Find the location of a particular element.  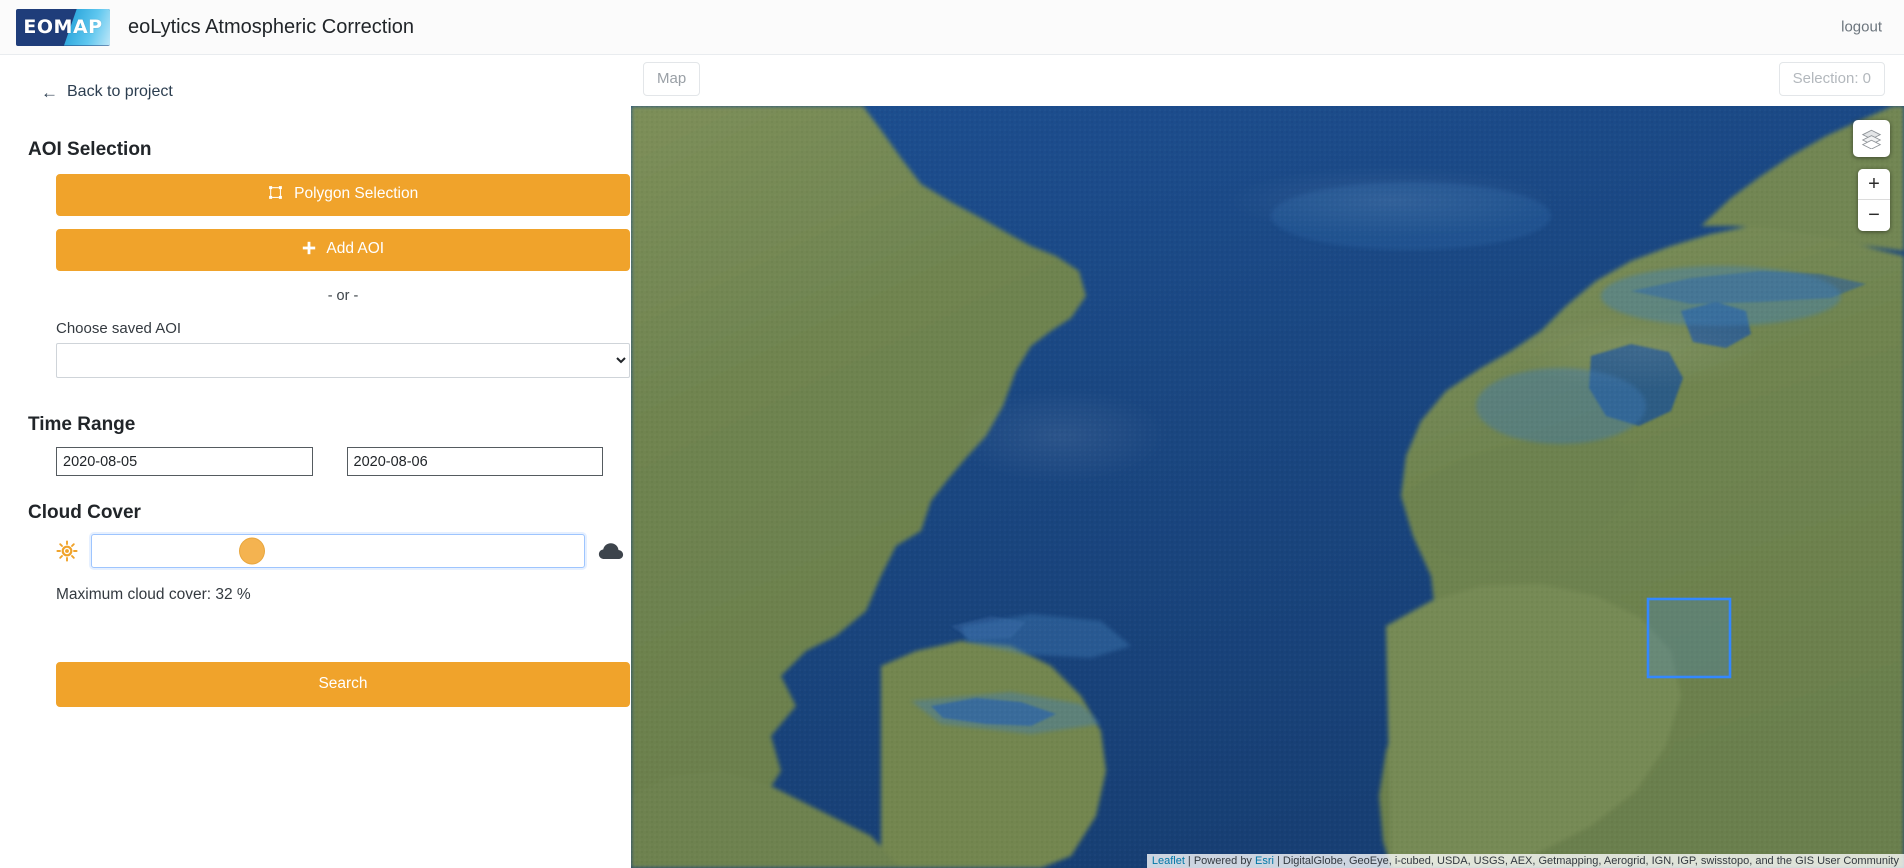

search-button: Search is located at coordinates (343, 684).